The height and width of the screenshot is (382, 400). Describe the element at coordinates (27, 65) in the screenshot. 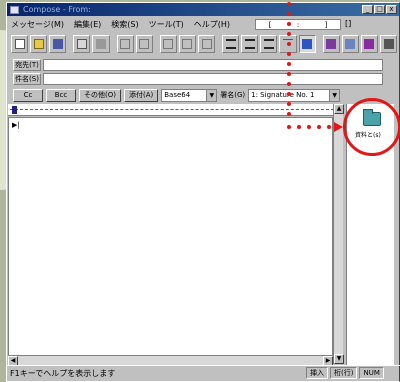

I see `to-label: 宛先(T)` at that location.